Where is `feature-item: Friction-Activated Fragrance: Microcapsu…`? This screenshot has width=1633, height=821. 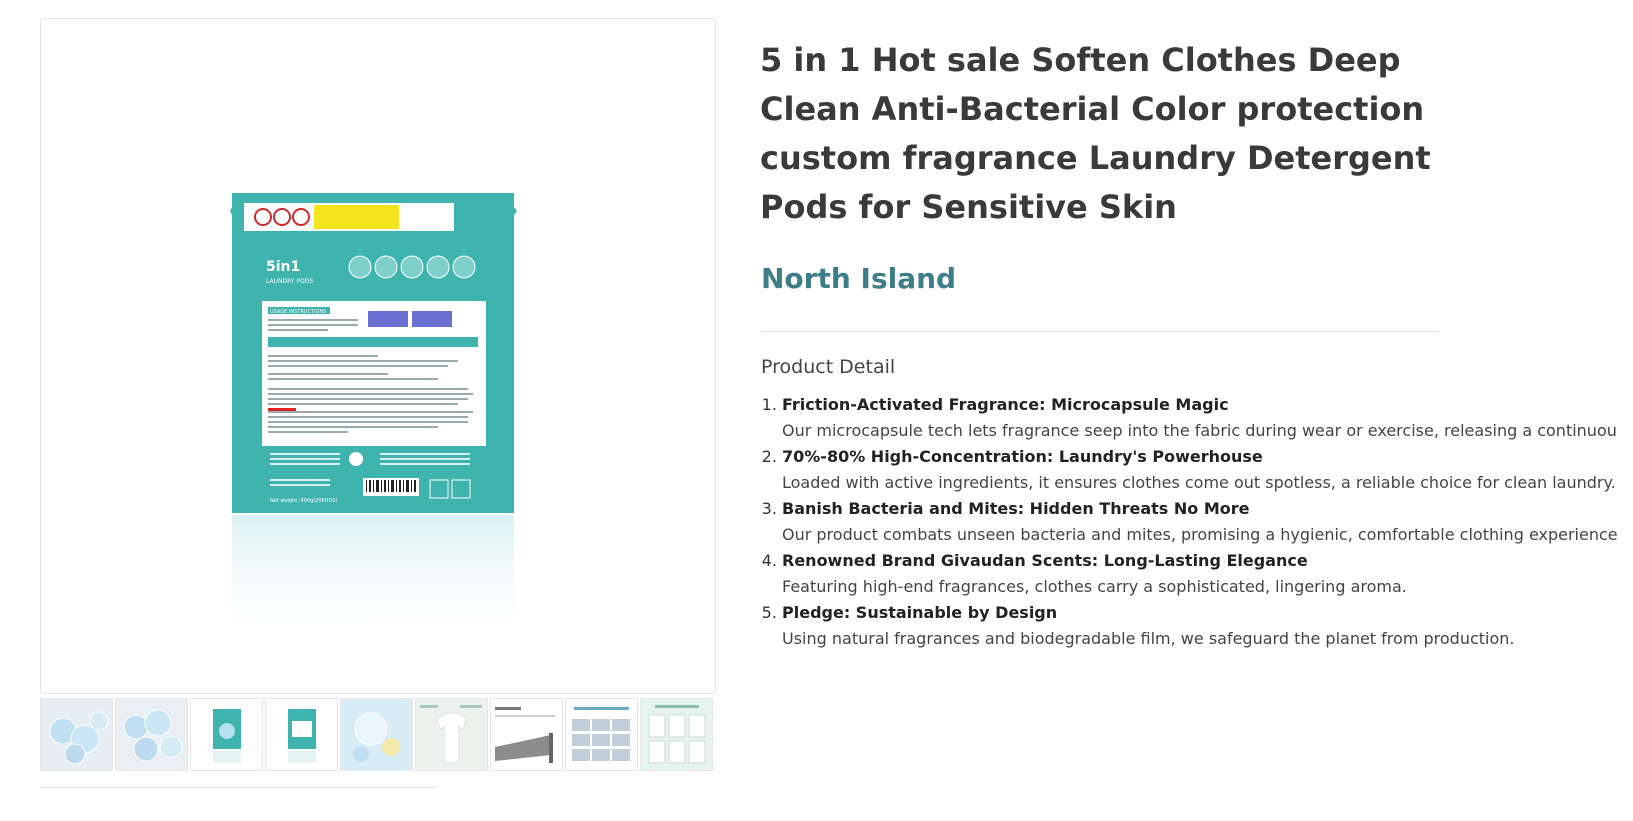 feature-item: Friction-Activated Fragrance: Microcapsu… is located at coordinates (1207, 418).